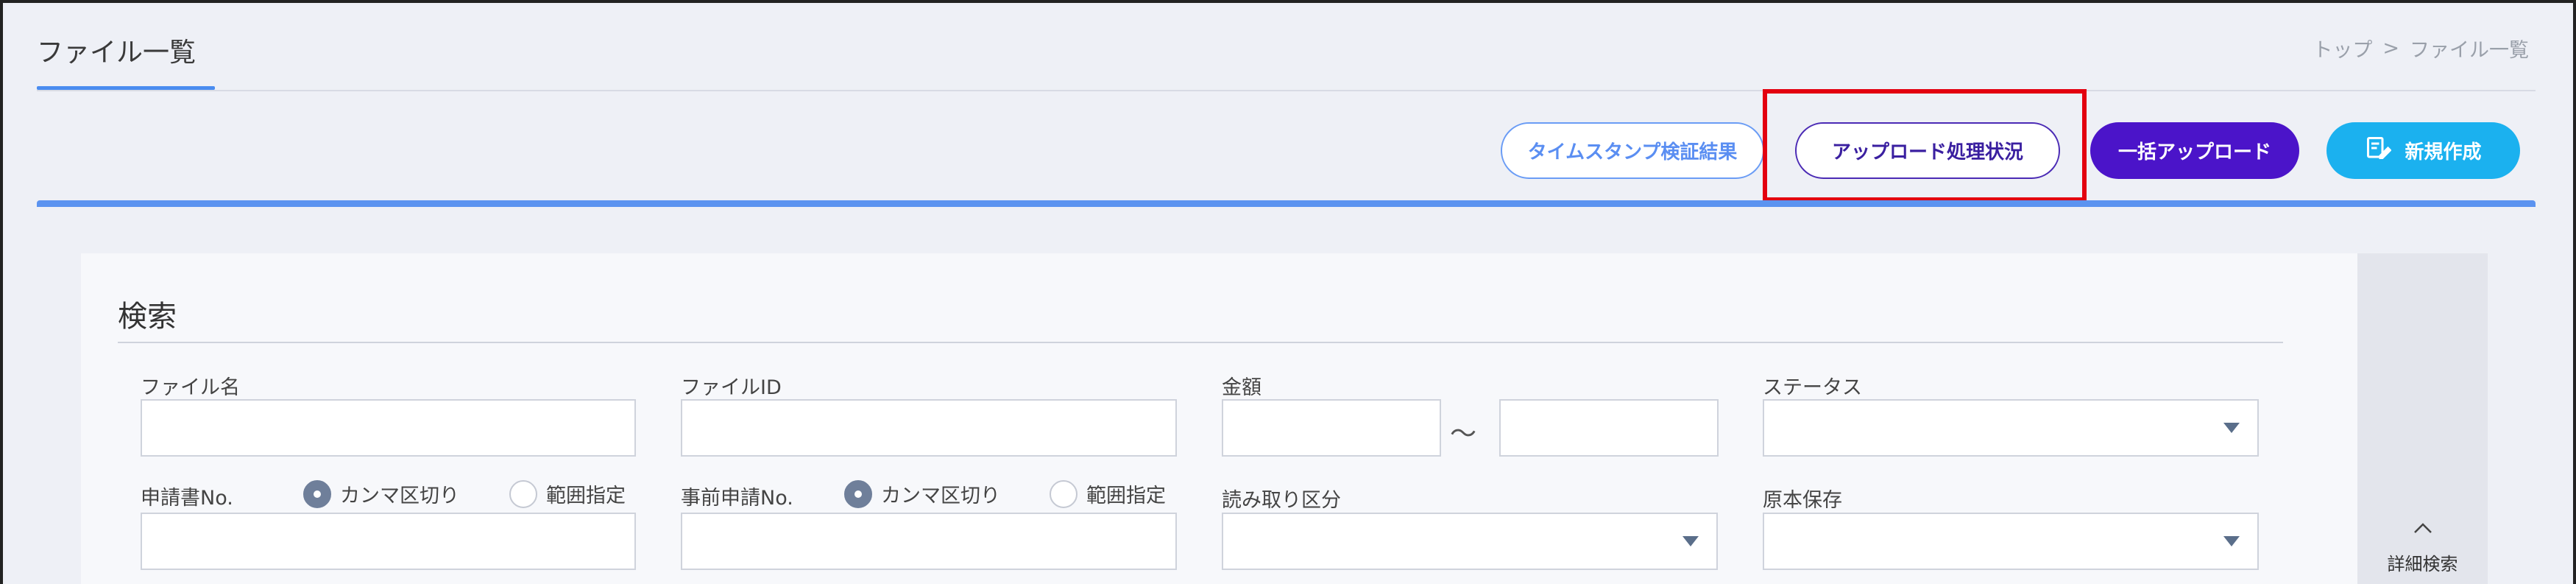 This screenshot has width=2576, height=584. What do you see at coordinates (1470, 541) in the screenshot?
I see `read-category-select` at bounding box center [1470, 541].